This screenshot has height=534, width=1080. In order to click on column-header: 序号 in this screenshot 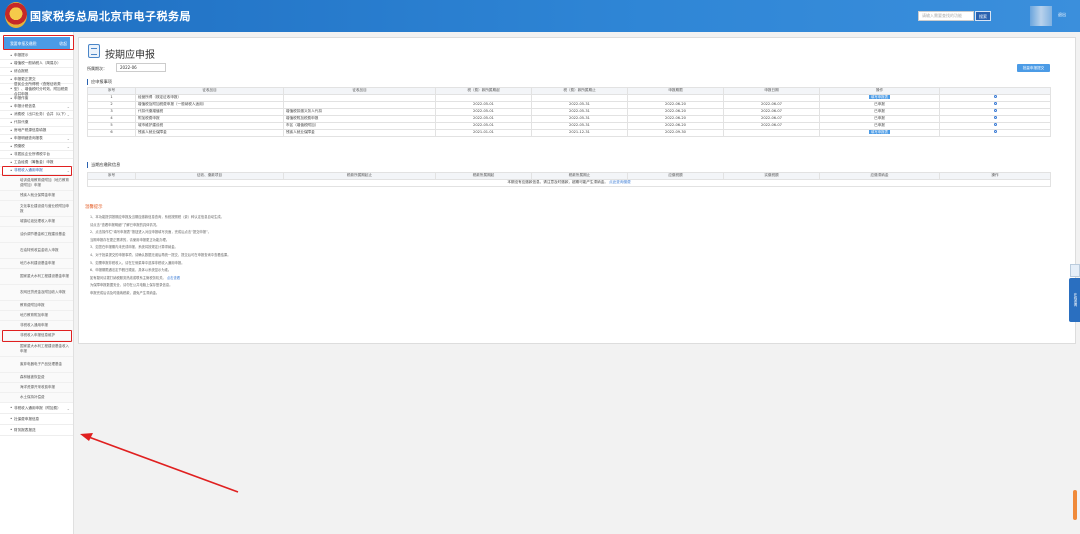, I will do `click(111, 91)`.